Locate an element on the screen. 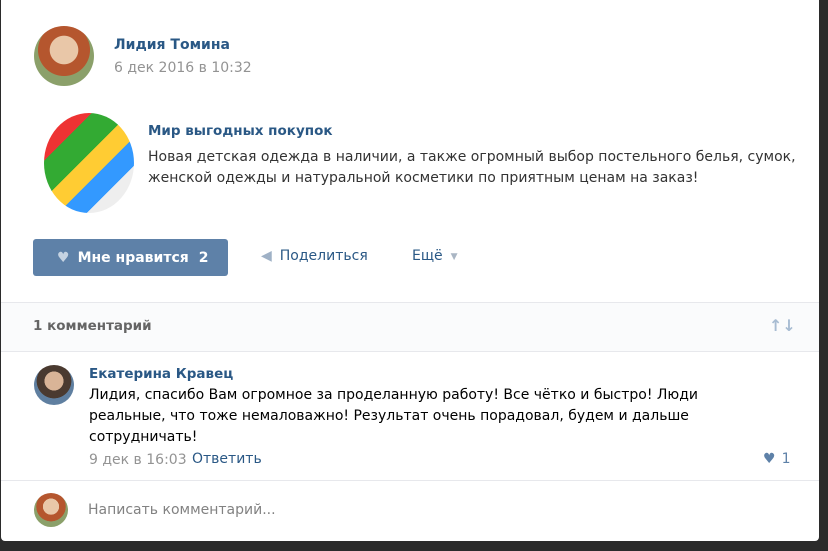 The image size is (828, 551). group-name: Мир выгодных покупок is located at coordinates (240, 131).